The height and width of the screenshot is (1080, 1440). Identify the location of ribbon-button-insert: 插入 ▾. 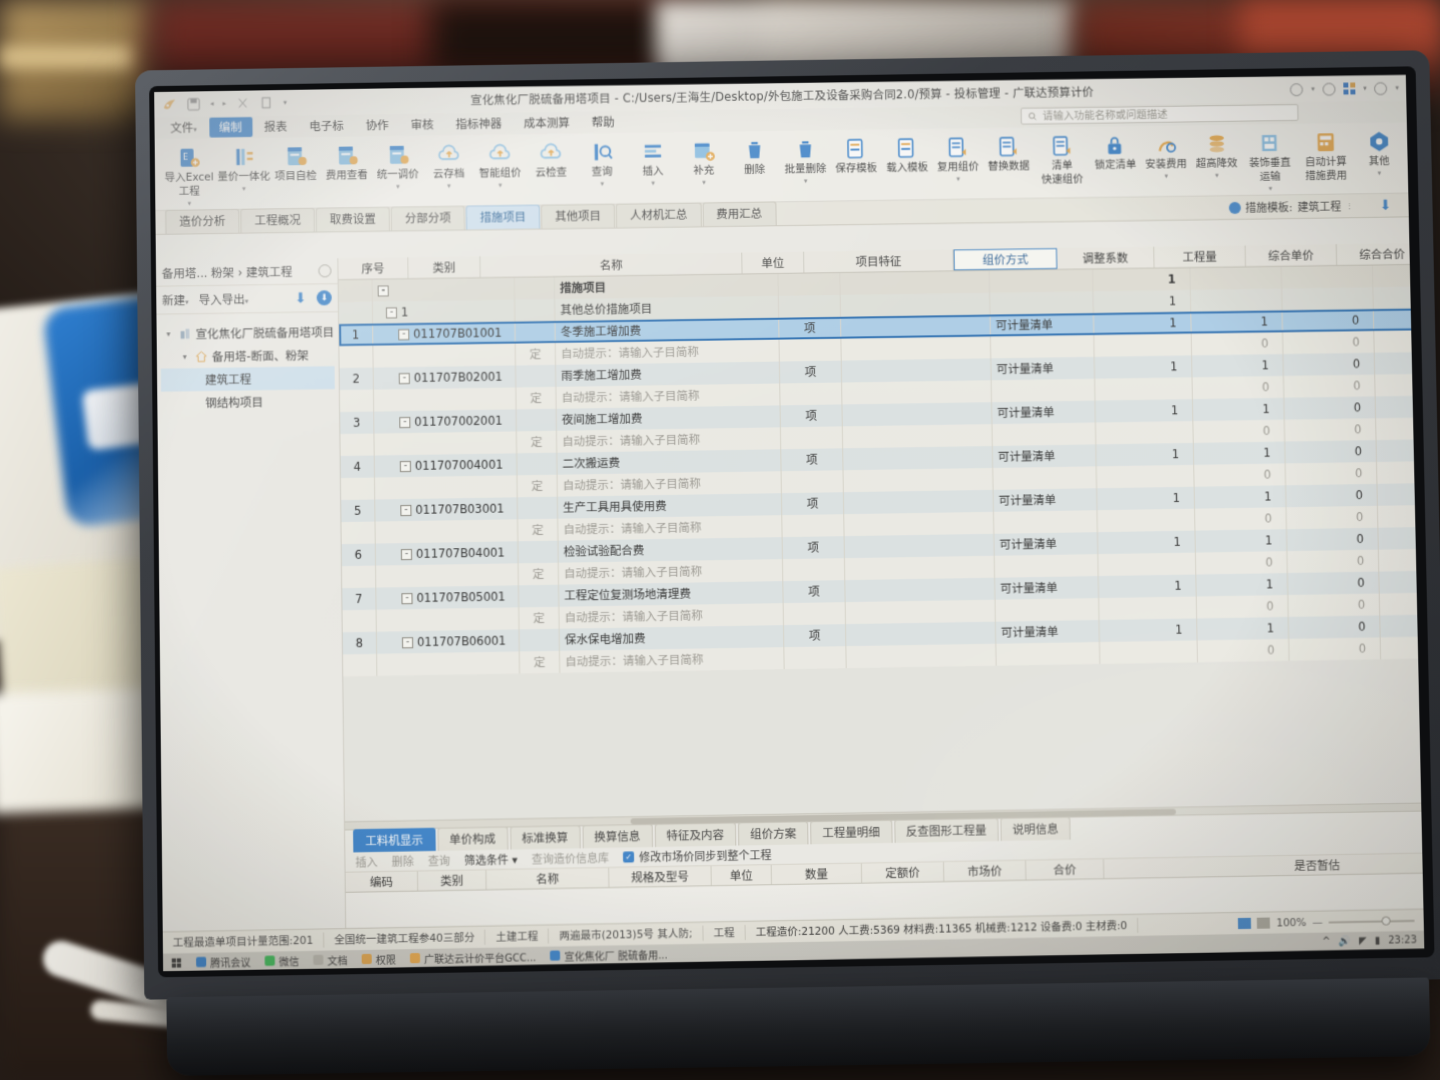
(653, 161).